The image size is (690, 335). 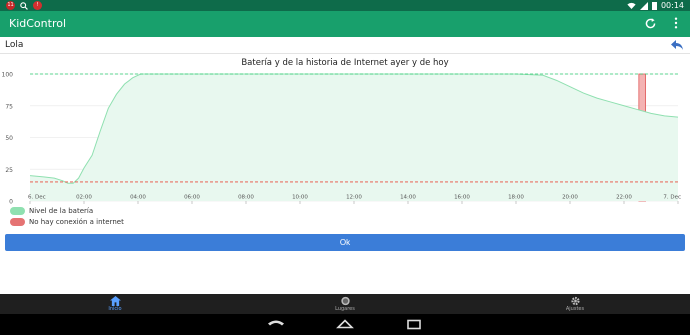 What do you see at coordinates (76, 222) in the screenshot?
I see `legend-label-no-connection: No hay conexión a internet` at bounding box center [76, 222].